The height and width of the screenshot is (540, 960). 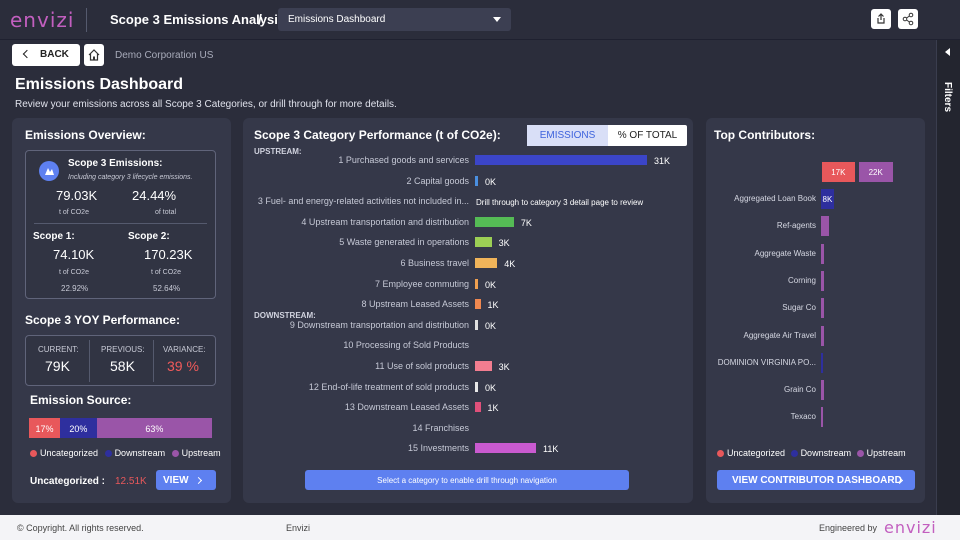 What do you see at coordinates (278, 151) in the screenshot?
I see `upstream-section-label: UPSTREAM:` at bounding box center [278, 151].